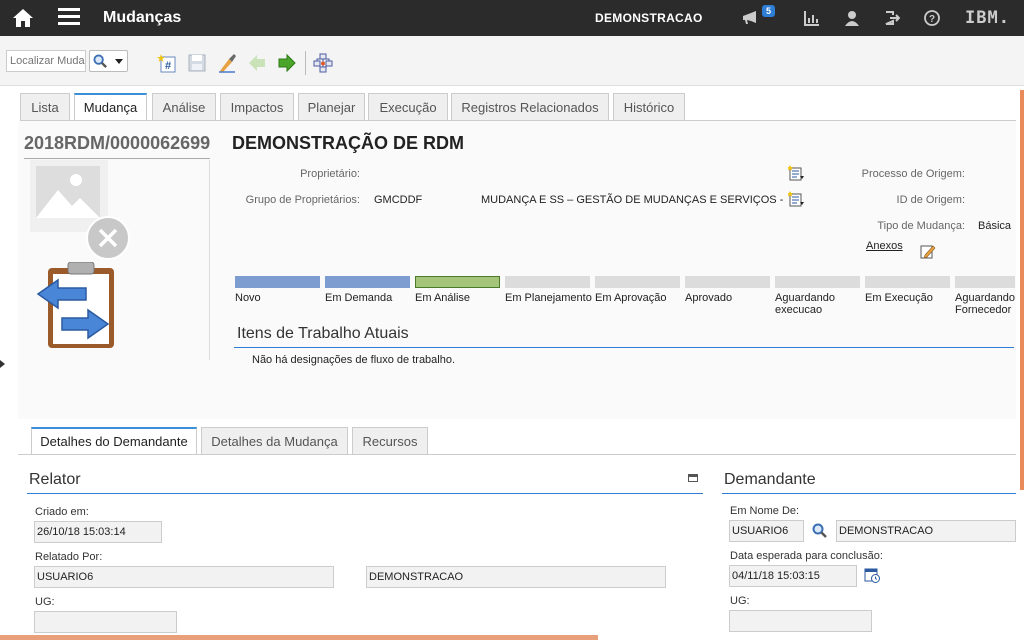 The image size is (1024, 640). What do you see at coordinates (257, 107) in the screenshot?
I see `tab-impactos: Impactos` at bounding box center [257, 107].